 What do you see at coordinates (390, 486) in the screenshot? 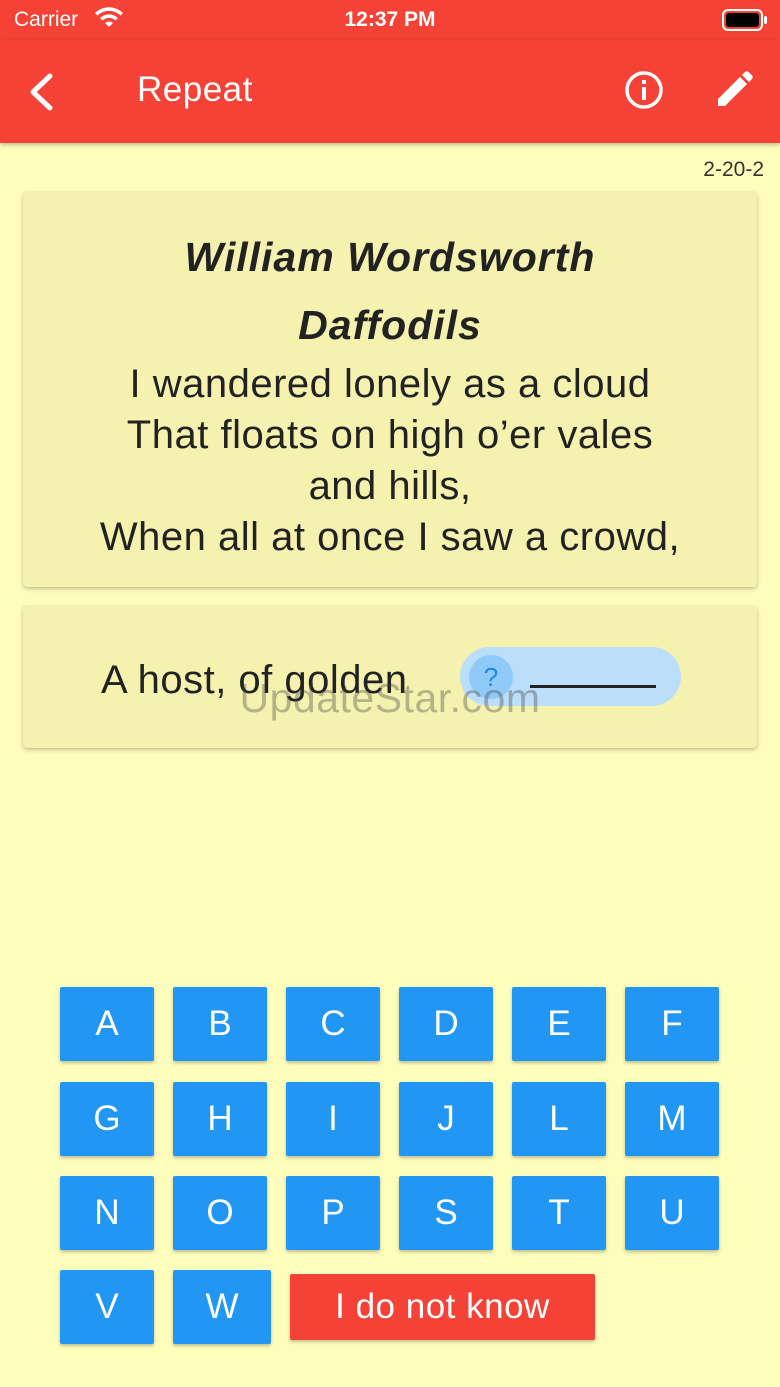
I see `poem-line: and hills,` at bounding box center [390, 486].